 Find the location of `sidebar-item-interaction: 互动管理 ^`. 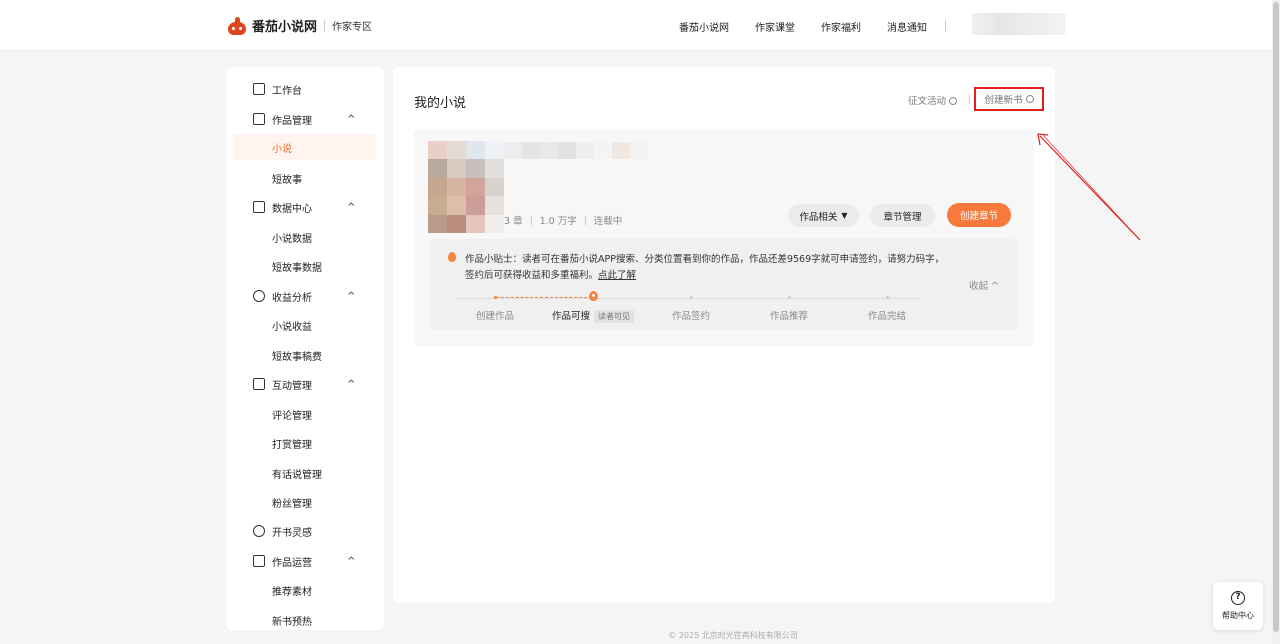

sidebar-item-interaction: 互动管理 ^ is located at coordinates (305, 384).